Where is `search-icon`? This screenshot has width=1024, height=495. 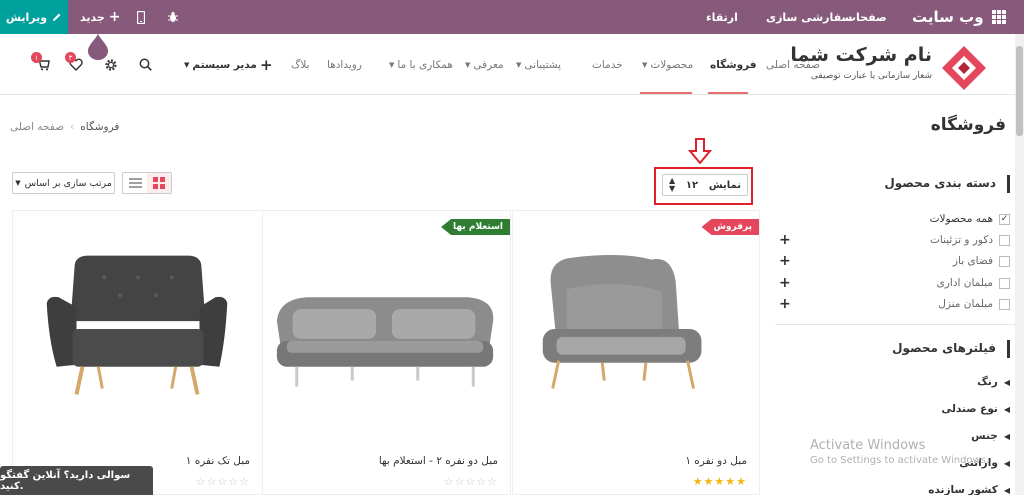 search-icon is located at coordinates (145, 64).